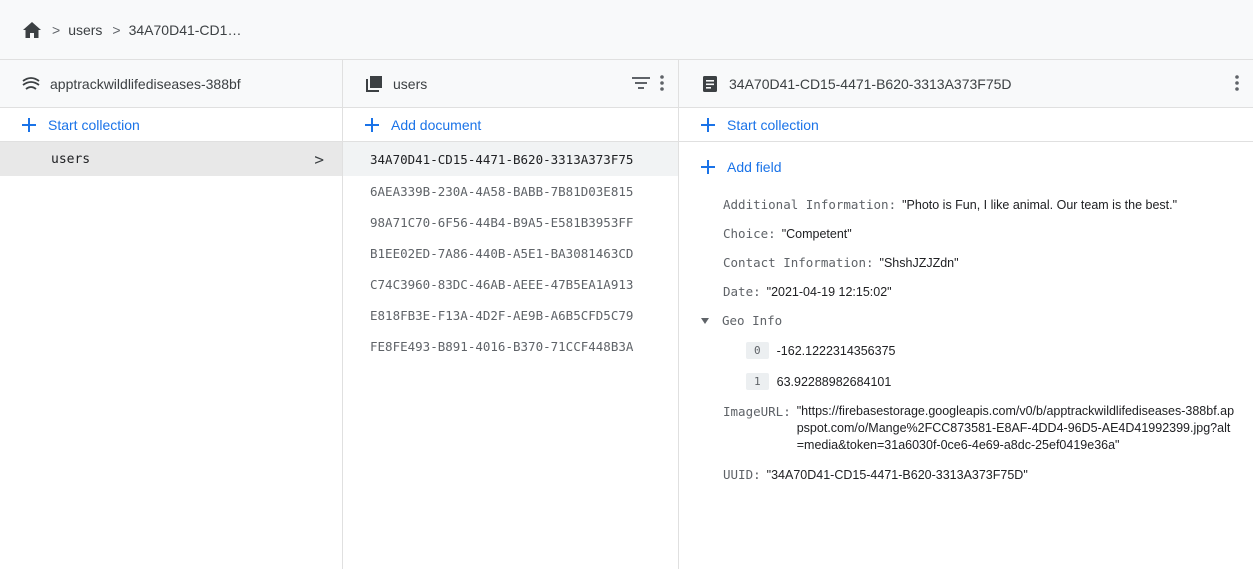 This screenshot has width=1253, height=569. What do you see at coordinates (757, 381) in the screenshot?
I see `array-index: 1` at bounding box center [757, 381].